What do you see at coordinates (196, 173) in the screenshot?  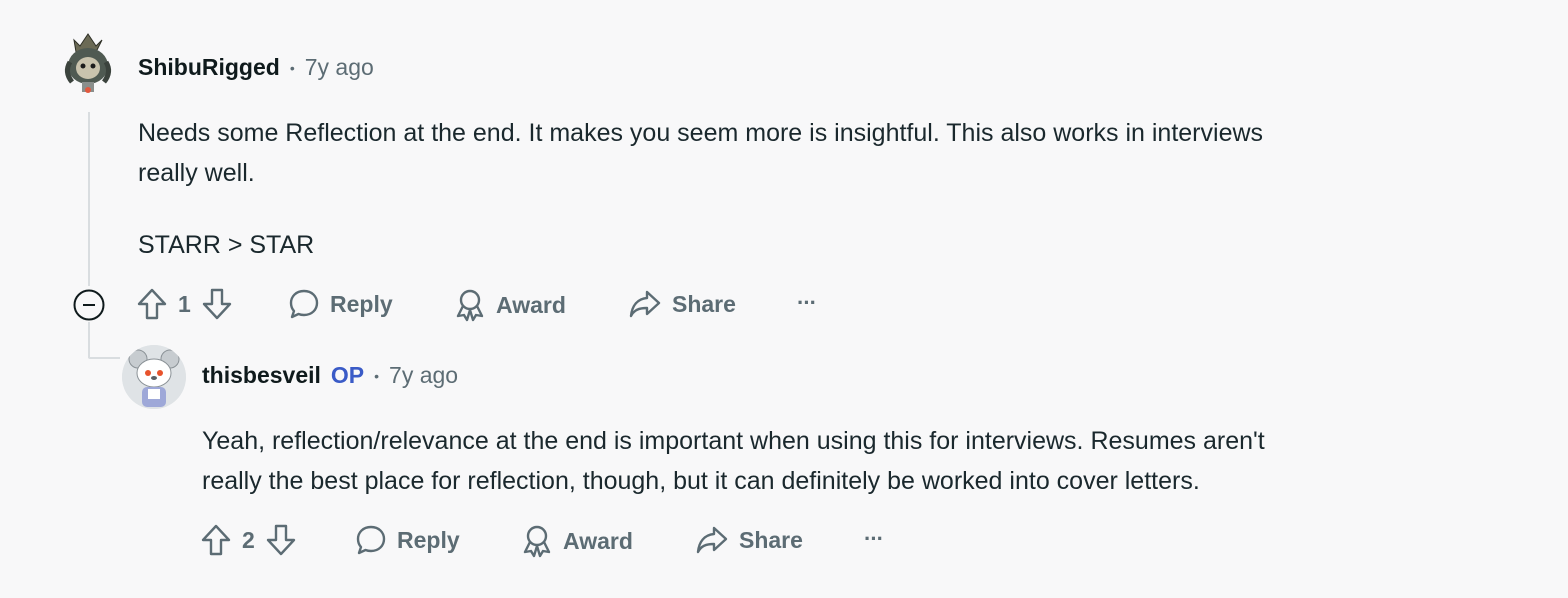 I see `comment-text-line: really well.` at bounding box center [196, 173].